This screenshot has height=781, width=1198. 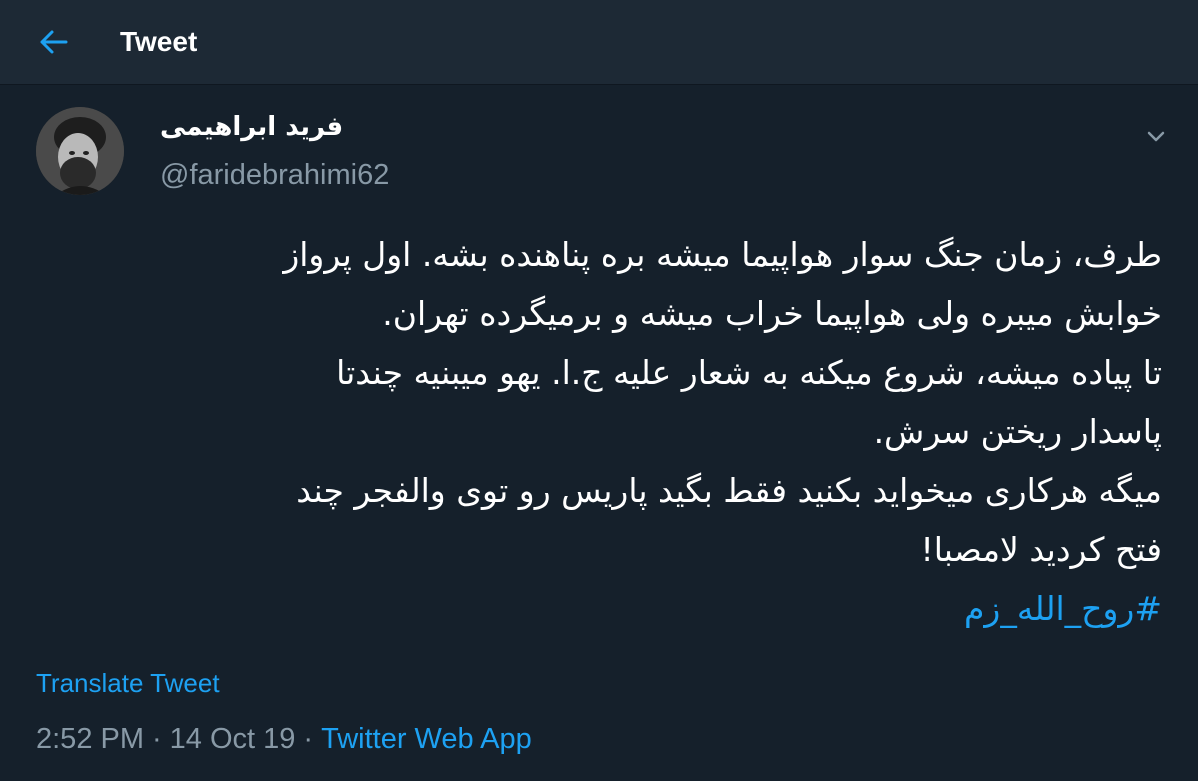 I want to click on hashtag-link: #روح_الله_زم, so click(x=602, y=608).